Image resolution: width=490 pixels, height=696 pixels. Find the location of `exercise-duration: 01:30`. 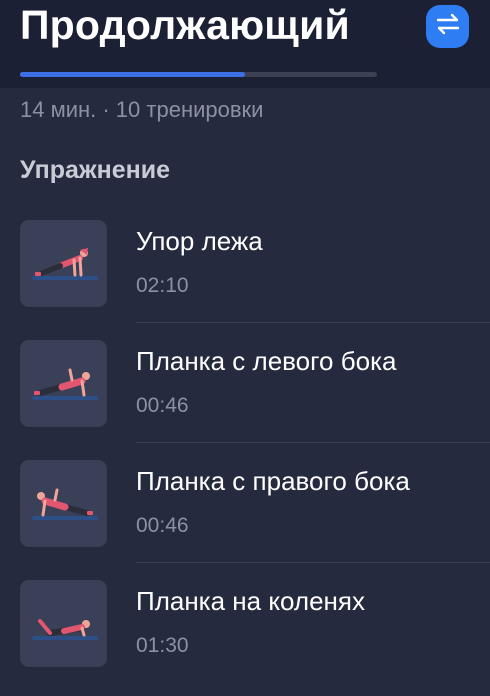

exercise-duration: 01:30 is located at coordinates (162, 645).